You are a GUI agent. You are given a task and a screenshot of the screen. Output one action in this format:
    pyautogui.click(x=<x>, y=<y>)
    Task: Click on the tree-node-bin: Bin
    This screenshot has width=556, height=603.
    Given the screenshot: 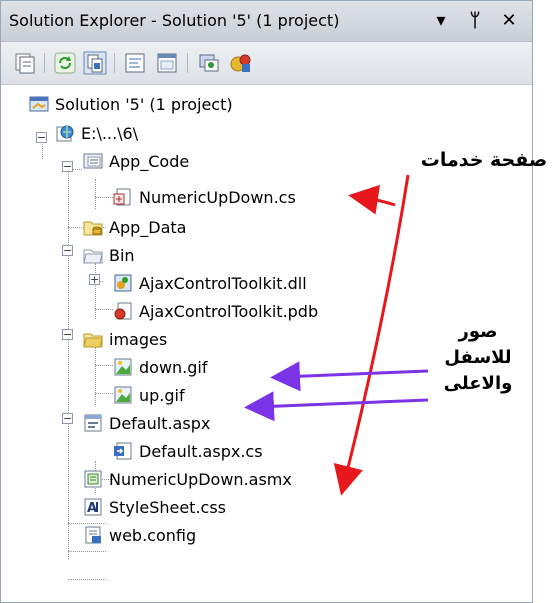 What is the action you would take?
    pyautogui.click(x=109, y=255)
    